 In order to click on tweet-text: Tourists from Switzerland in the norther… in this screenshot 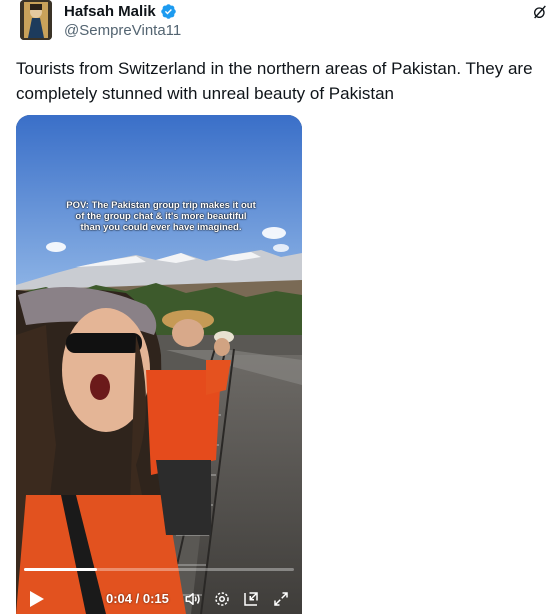, I will do `click(274, 81)`.